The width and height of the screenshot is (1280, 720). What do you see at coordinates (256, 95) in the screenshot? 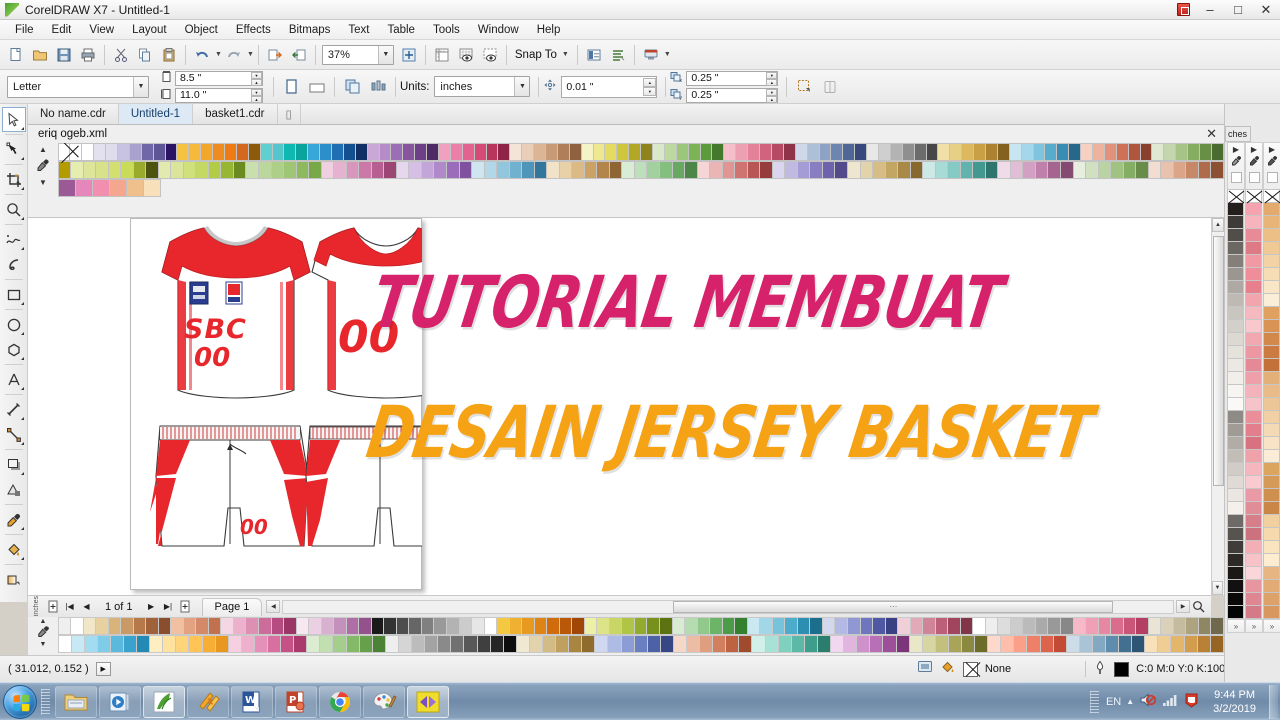
I see `page-height-spinner: ▼ ▲` at bounding box center [256, 95].